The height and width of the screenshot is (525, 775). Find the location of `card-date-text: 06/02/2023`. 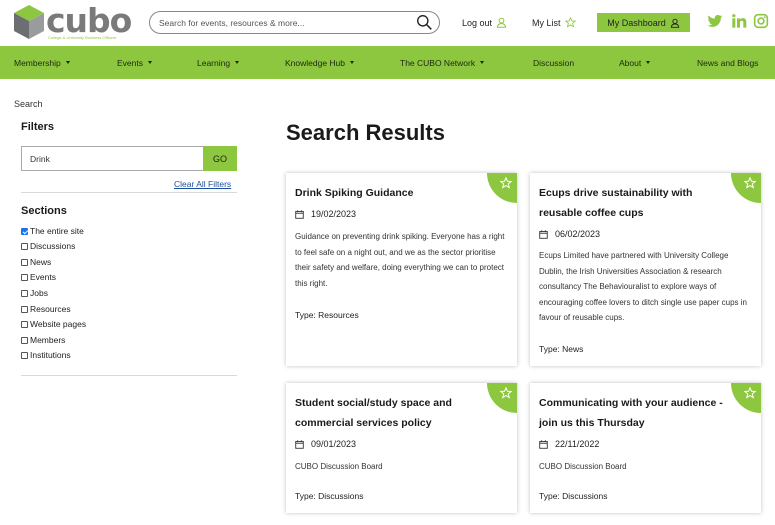

card-date-text: 06/02/2023 is located at coordinates (578, 234).